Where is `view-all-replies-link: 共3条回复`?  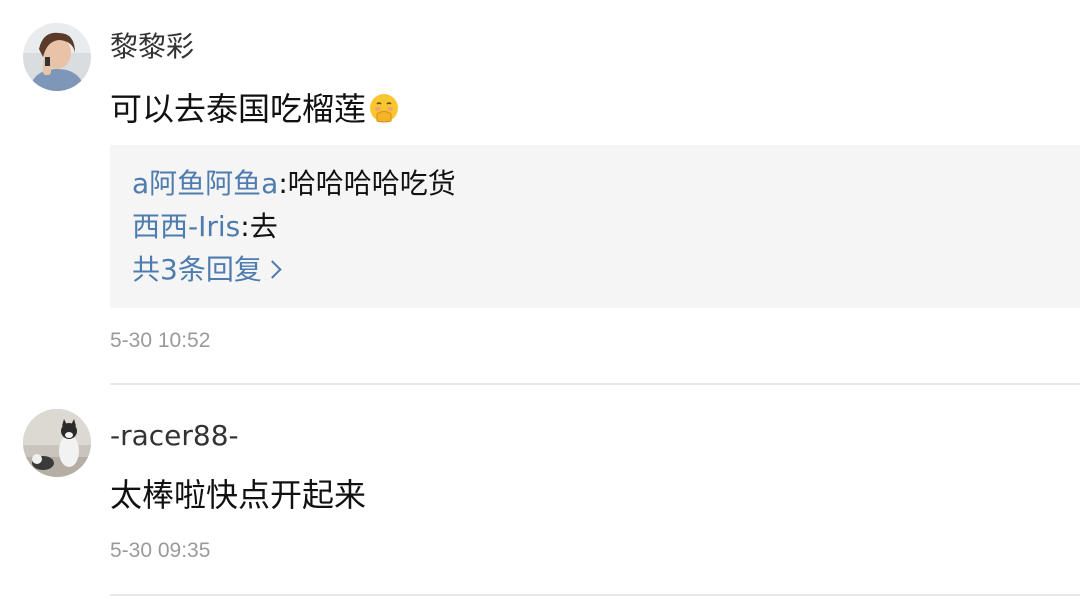
view-all-replies-link: 共3条回复 is located at coordinates (207, 270).